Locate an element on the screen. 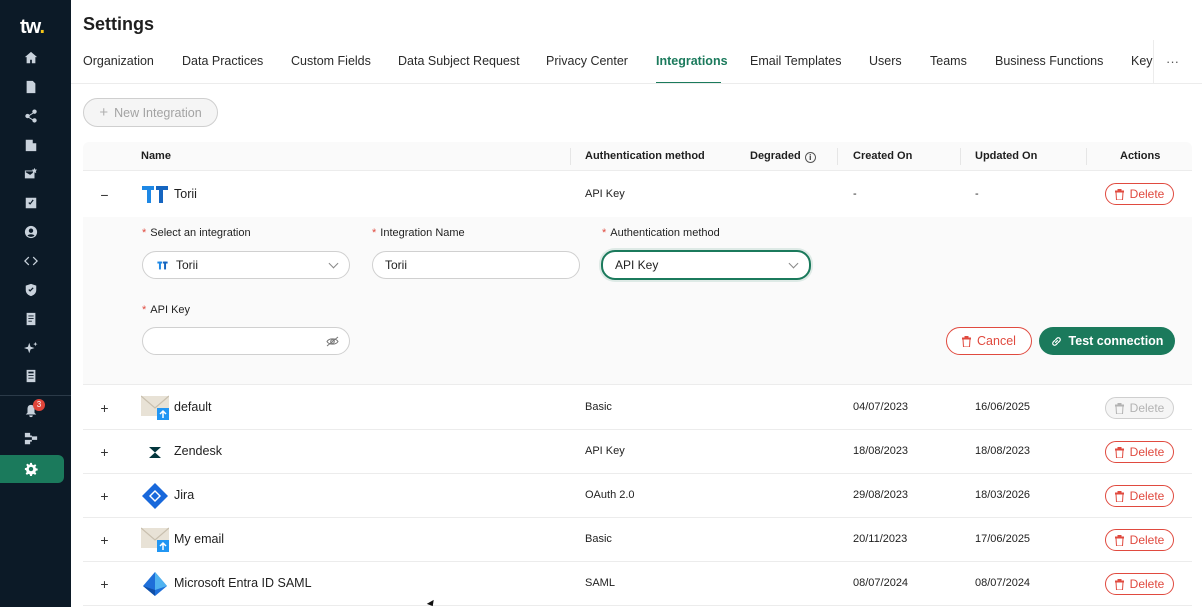 The image size is (1202, 607). tab-custom-fields: Custom Fields is located at coordinates (331, 61).